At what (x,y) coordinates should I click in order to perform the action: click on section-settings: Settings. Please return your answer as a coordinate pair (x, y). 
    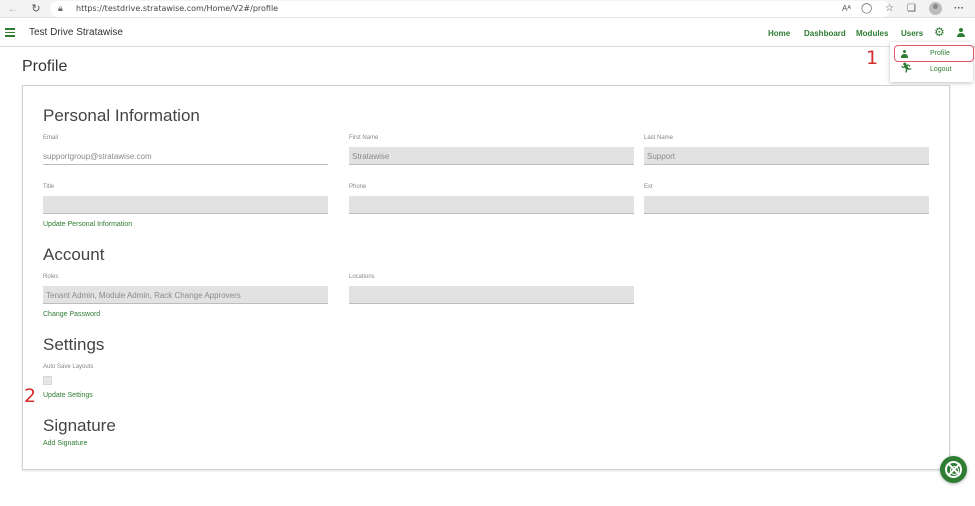
    Looking at the image, I should click on (74, 344).